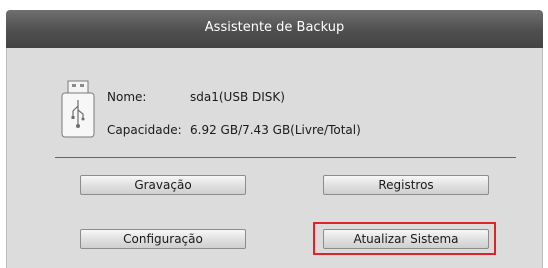 This screenshot has width=548, height=268. What do you see at coordinates (404, 238) in the screenshot?
I see `update-highlight-box` at bounding box center [404, 238].